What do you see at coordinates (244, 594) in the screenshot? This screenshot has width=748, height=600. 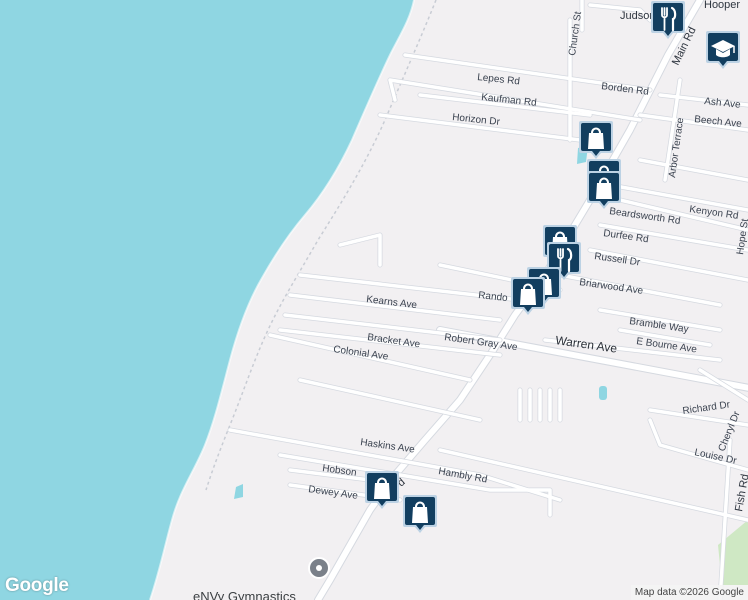 I see `place-label: eNVy Gymnastics` at bounding box center [244, 594].